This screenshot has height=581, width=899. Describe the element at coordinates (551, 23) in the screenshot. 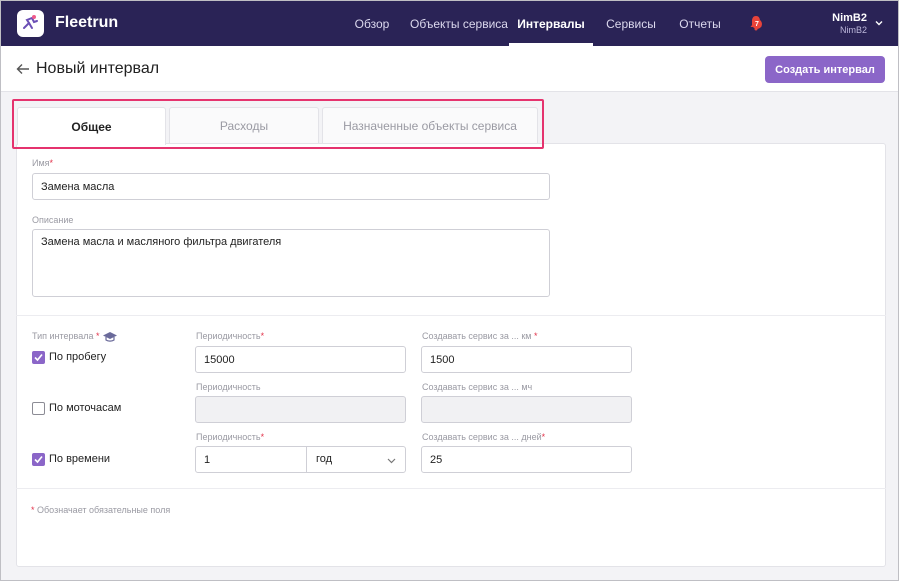

I see `nav-item-intervals: Интервалы` at that location.